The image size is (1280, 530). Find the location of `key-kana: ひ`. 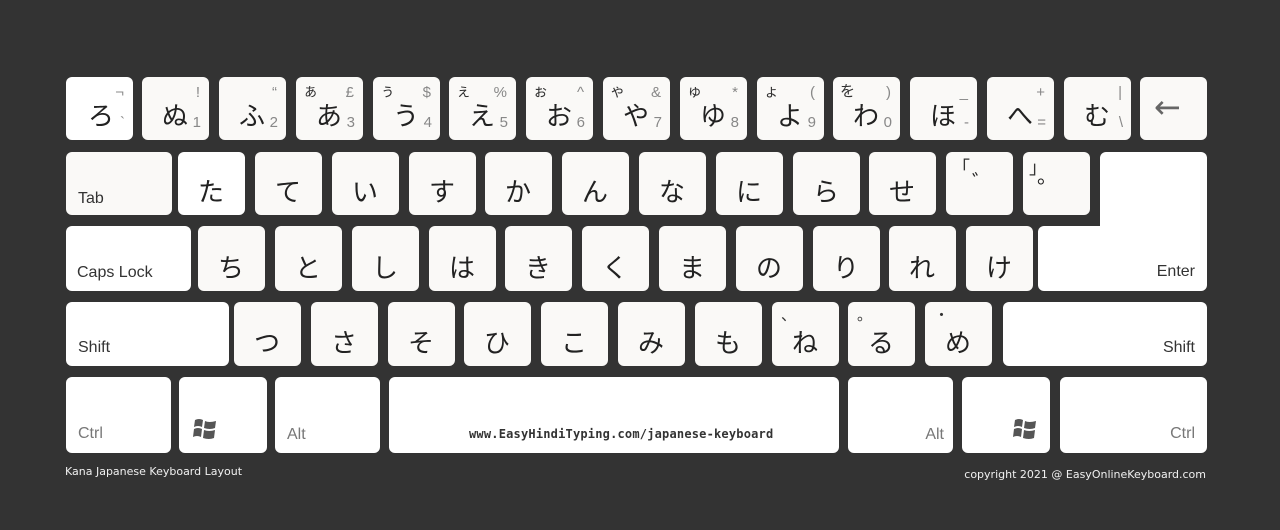

key-kana: ひ is located at coordinates (497, 334).